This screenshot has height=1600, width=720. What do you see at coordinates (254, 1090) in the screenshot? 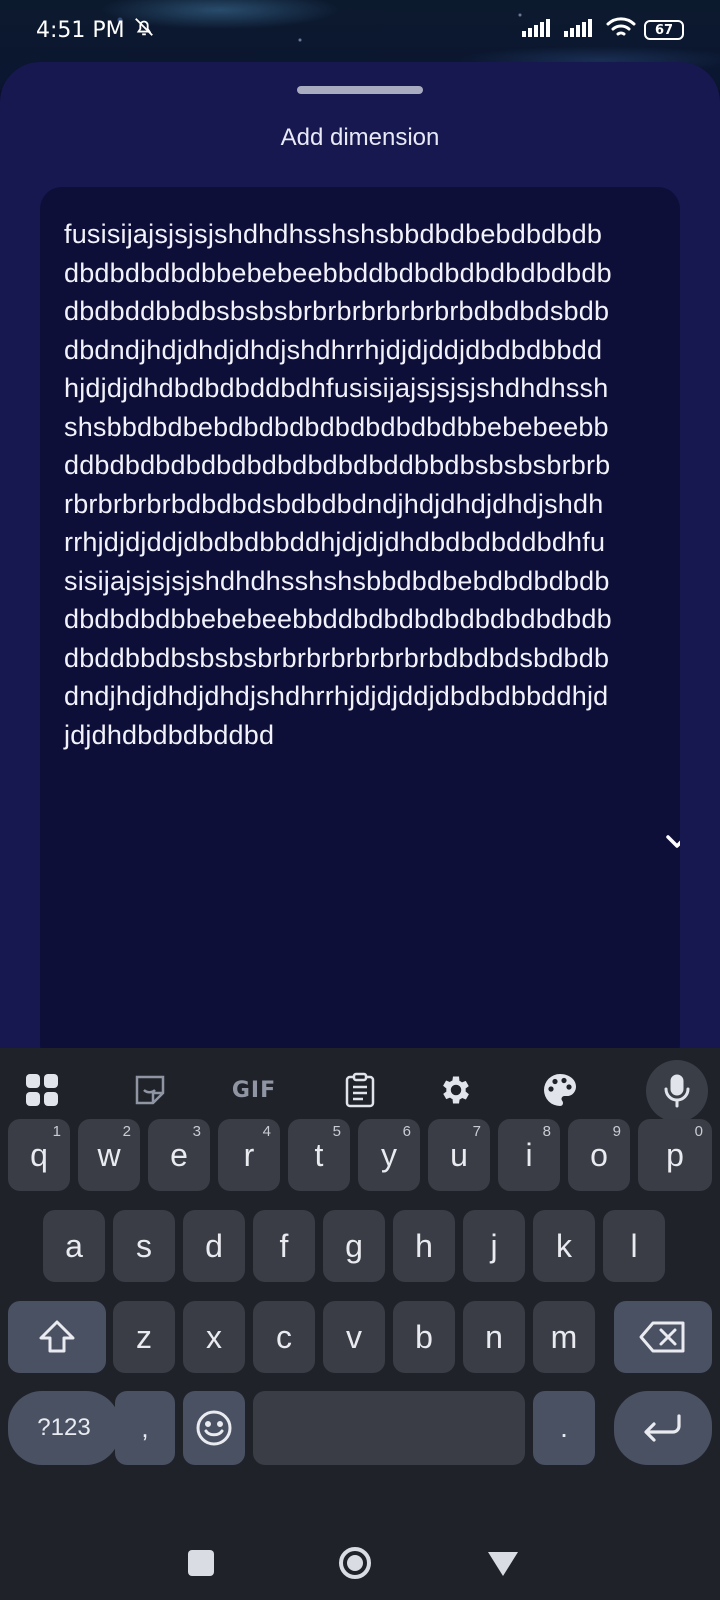
I see `gif-button: GIF` at bounding box center [254, 1090].